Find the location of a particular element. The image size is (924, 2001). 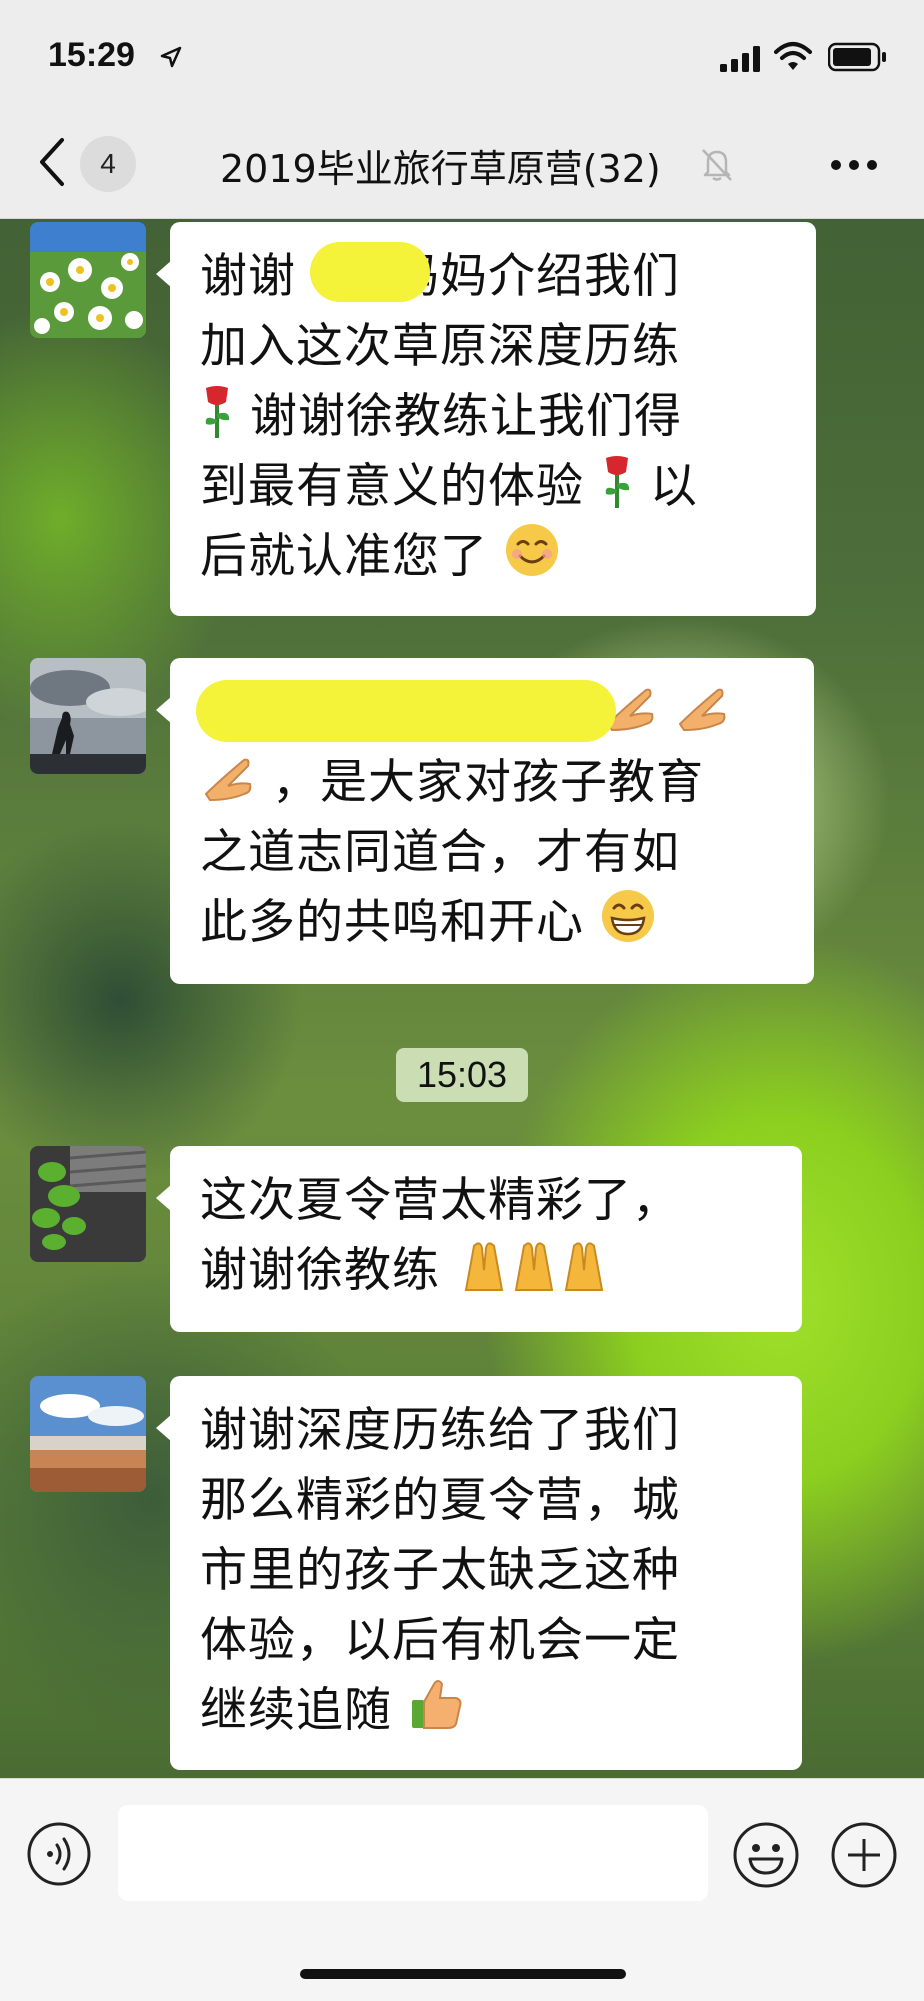

message-line: 谢谢 妈妈介绍我们 is located at coordinates (440, 276).